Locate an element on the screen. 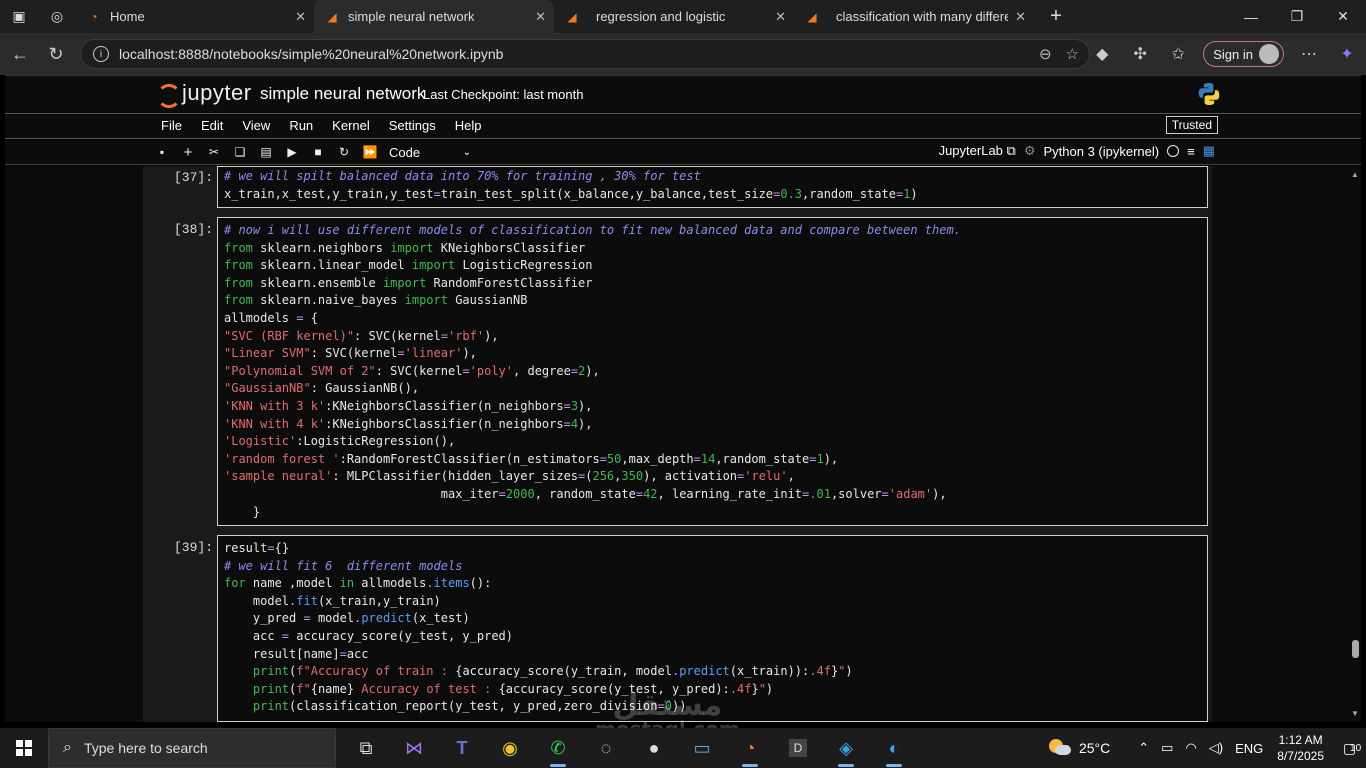 Image resolution: width=1366 pixels, height=768 pixels. menu-kernel: Kernel is located at coordinates (351, 125).